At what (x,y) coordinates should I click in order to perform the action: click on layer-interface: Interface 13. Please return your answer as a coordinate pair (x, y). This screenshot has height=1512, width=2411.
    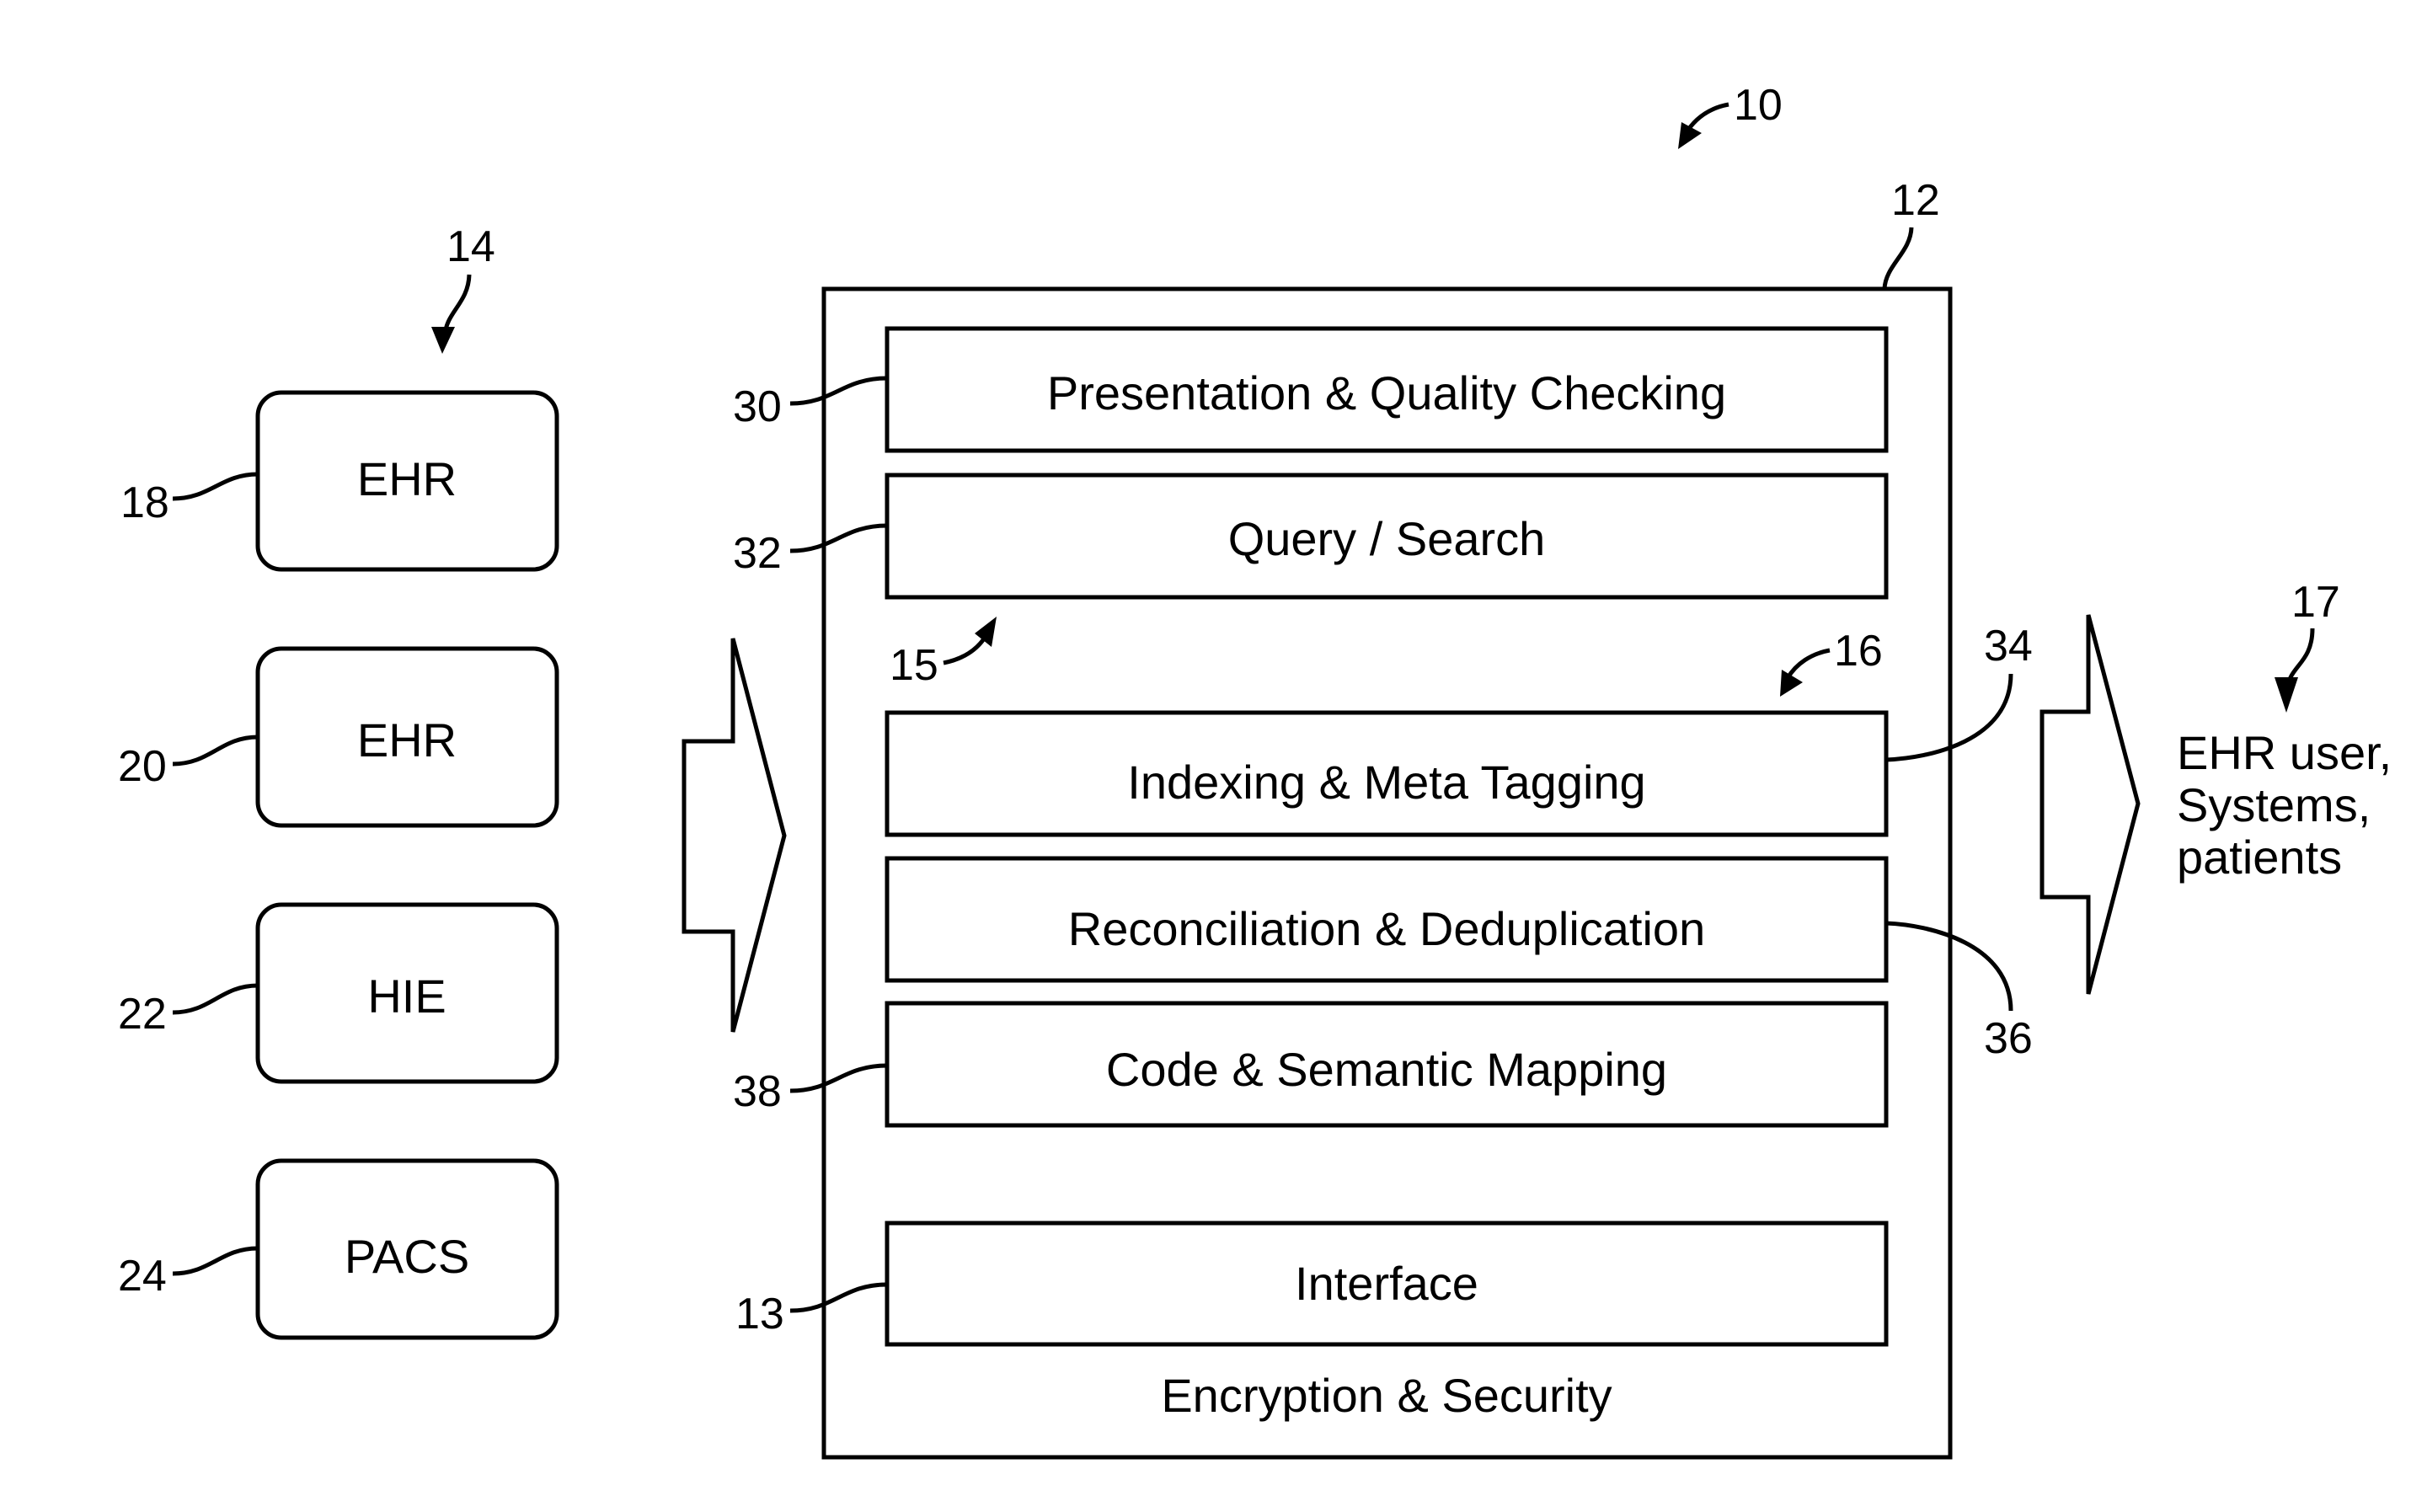
    Looking at the image, I should click on (1312, 1284).